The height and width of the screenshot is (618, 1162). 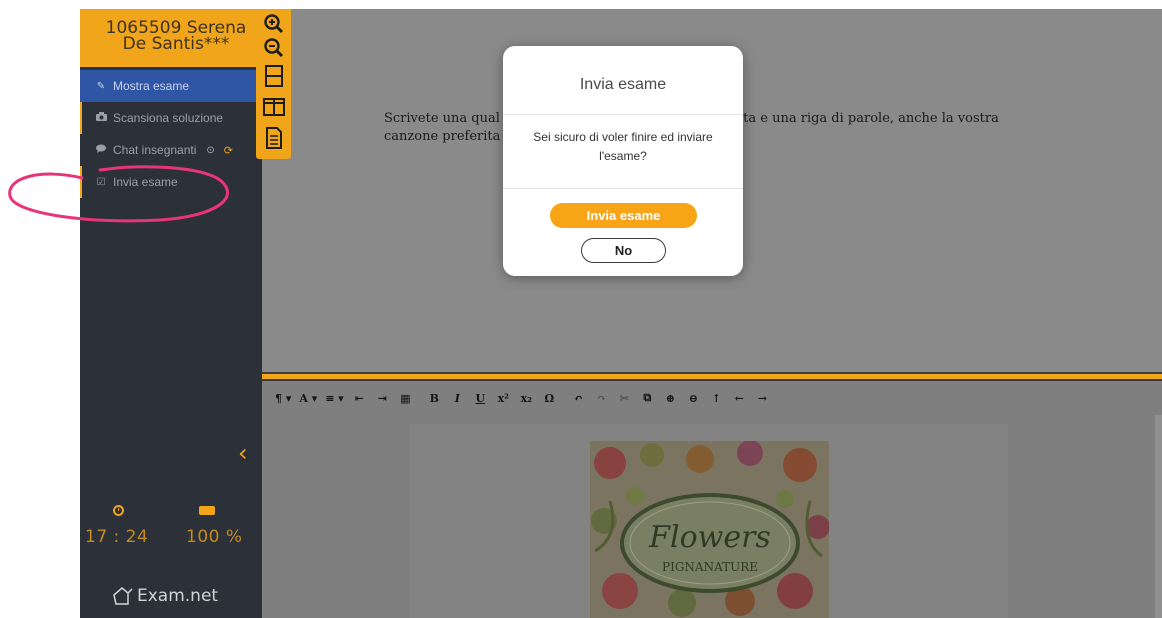 I want to click on editor-zoom-out-button: ⊖, so click(x=693, y=398).